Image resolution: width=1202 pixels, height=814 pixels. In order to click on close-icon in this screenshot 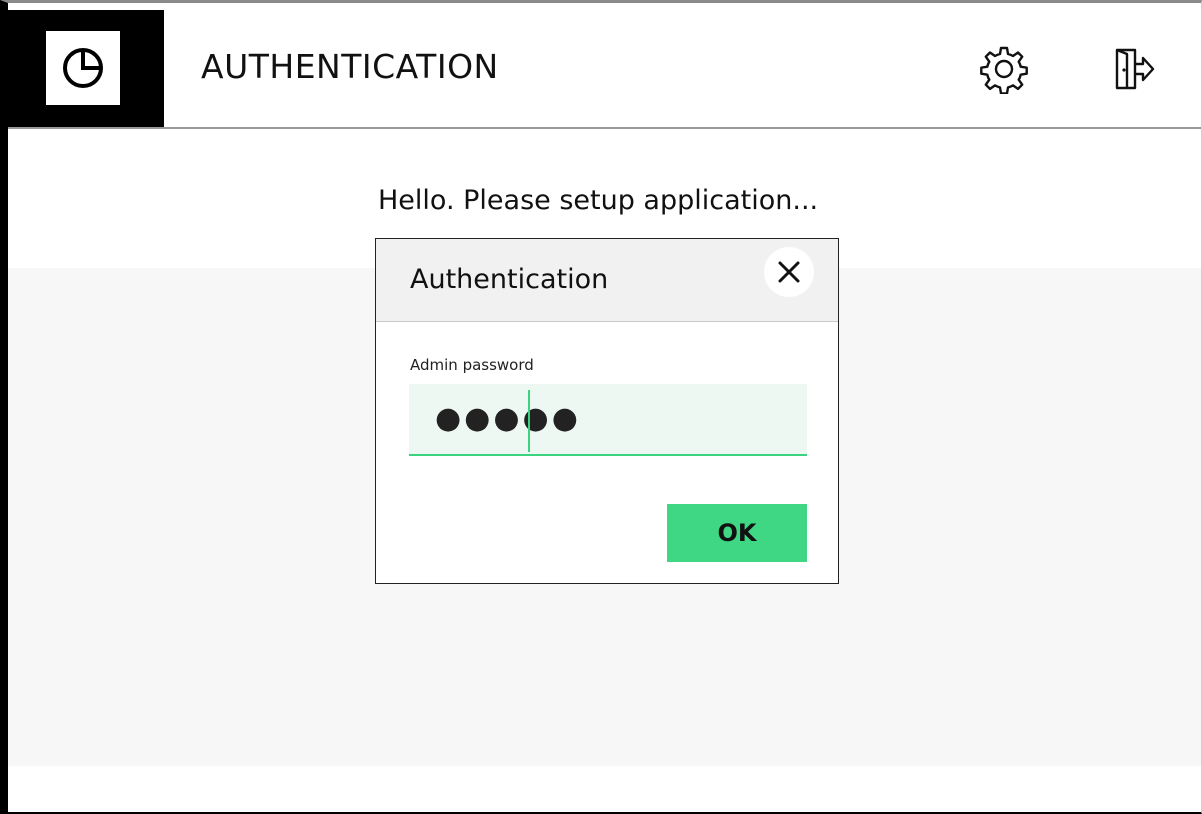, I will do `click(789, 272)`.